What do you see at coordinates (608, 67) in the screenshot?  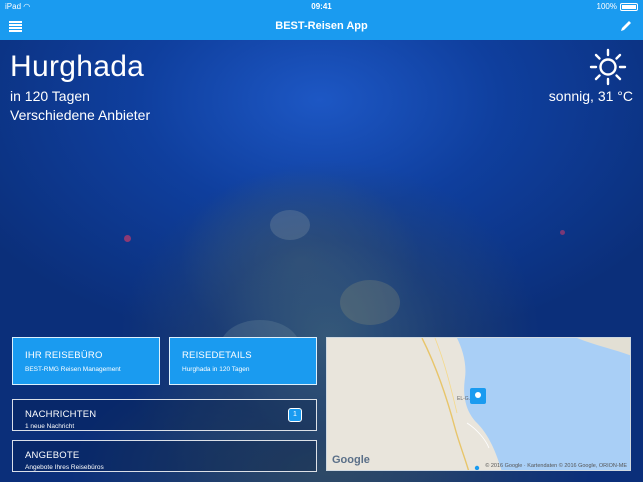 I see `sun-icon` at bounding box center [608, 67].